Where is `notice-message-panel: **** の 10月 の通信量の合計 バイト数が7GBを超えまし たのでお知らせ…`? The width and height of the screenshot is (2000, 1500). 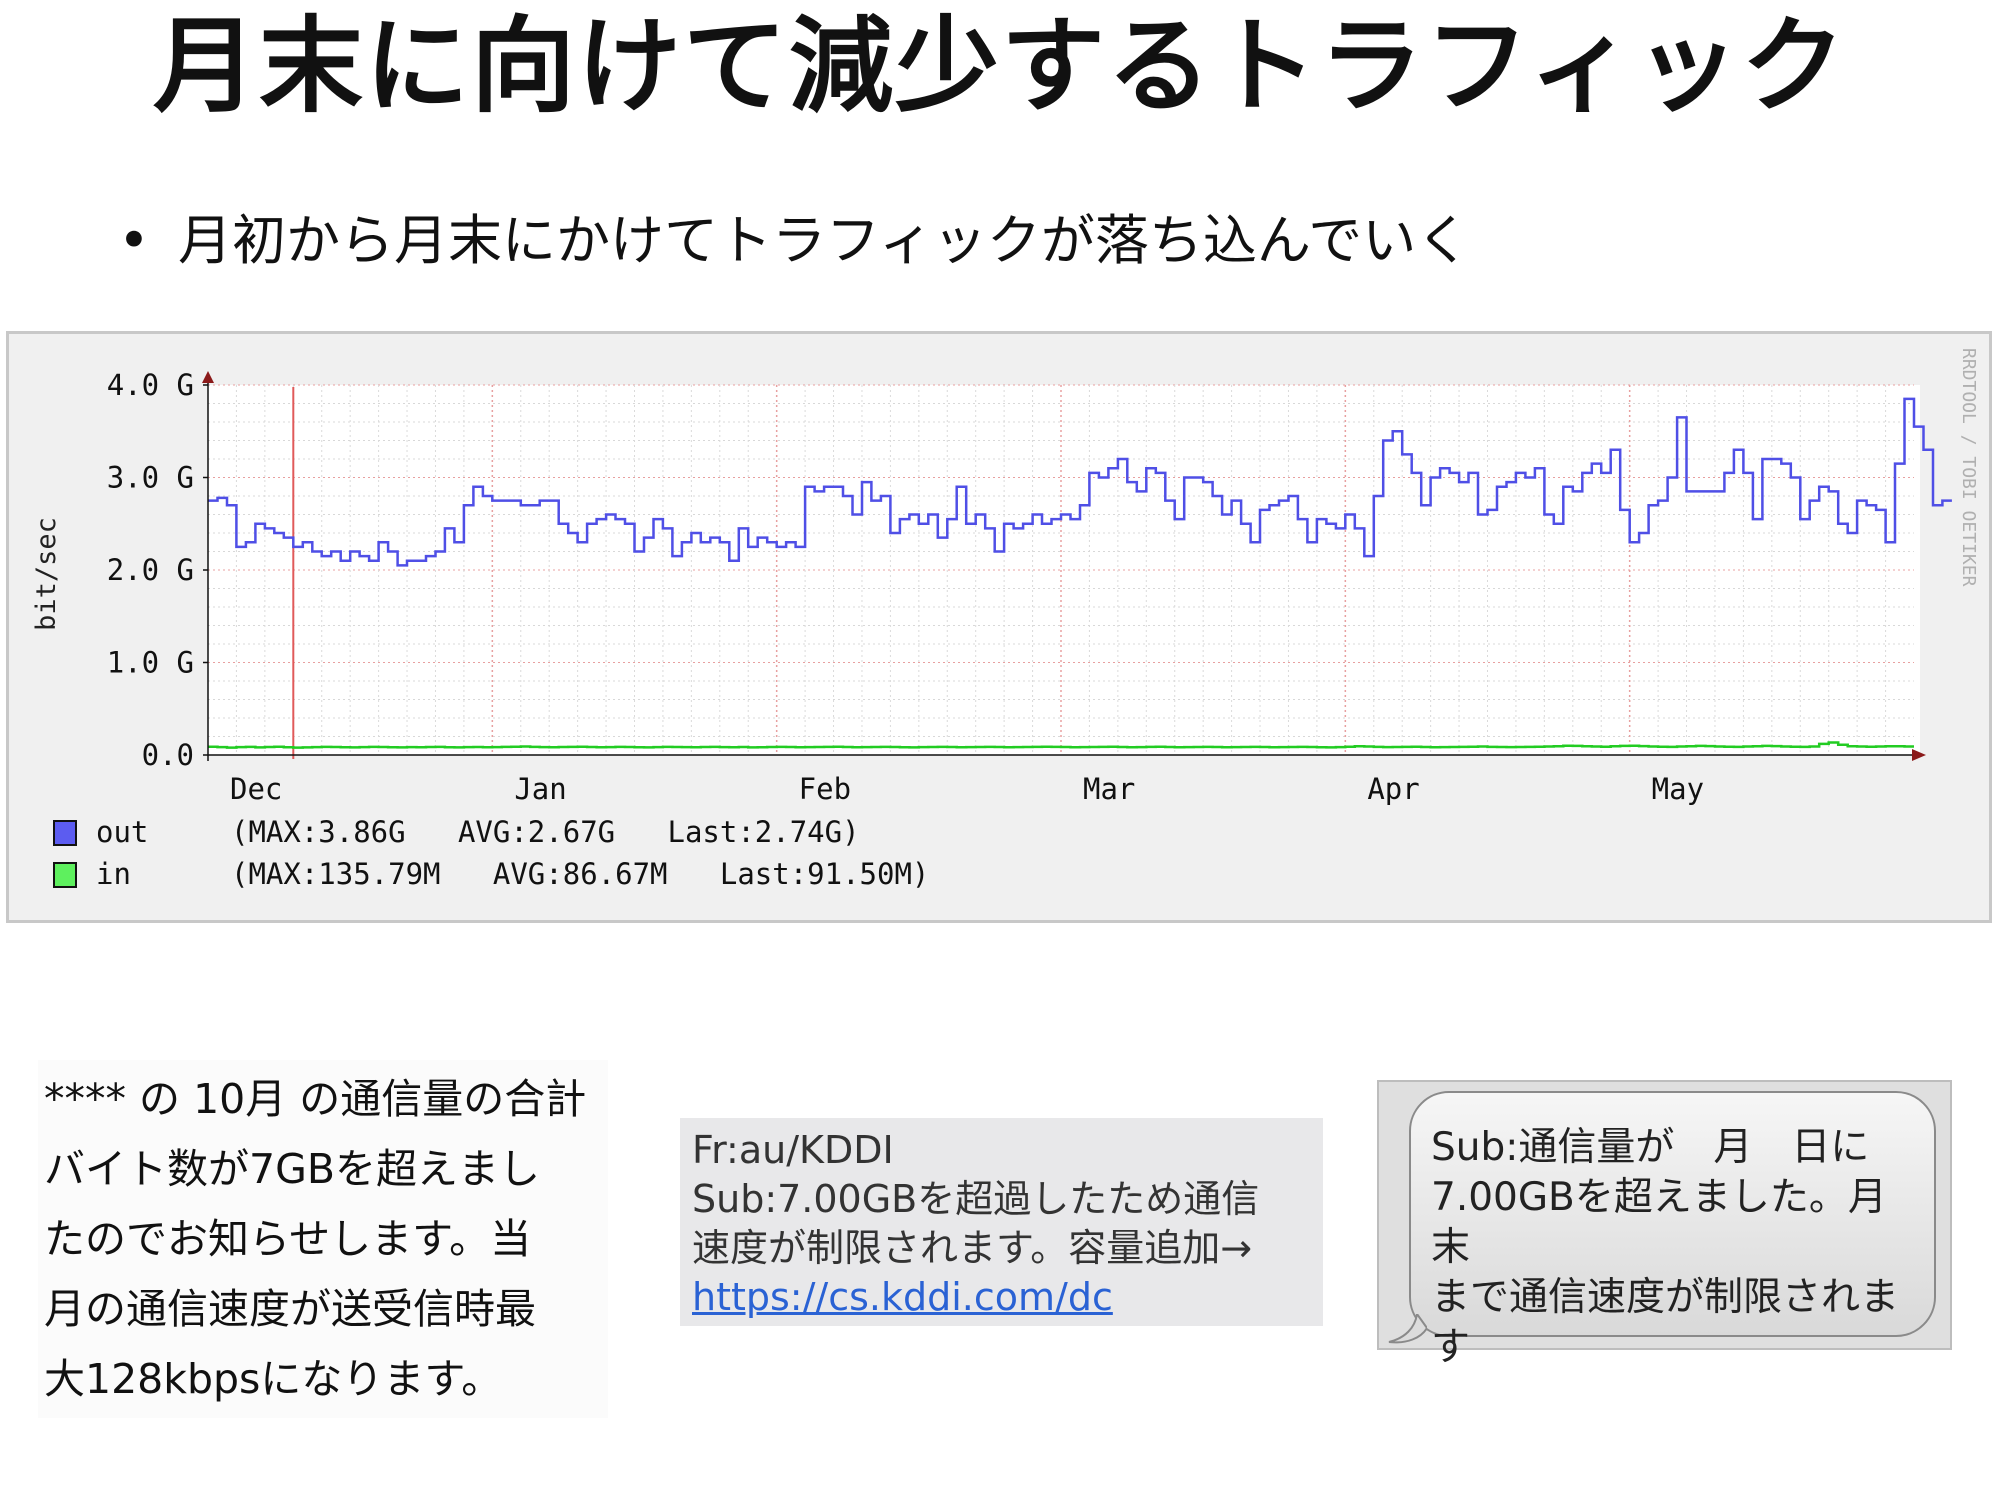 notice-message-panel: **** の 10月 の通信量の合計 バイト数が7GBを超えまし たのでお知らせ… is located at coordinates (323, 1239).